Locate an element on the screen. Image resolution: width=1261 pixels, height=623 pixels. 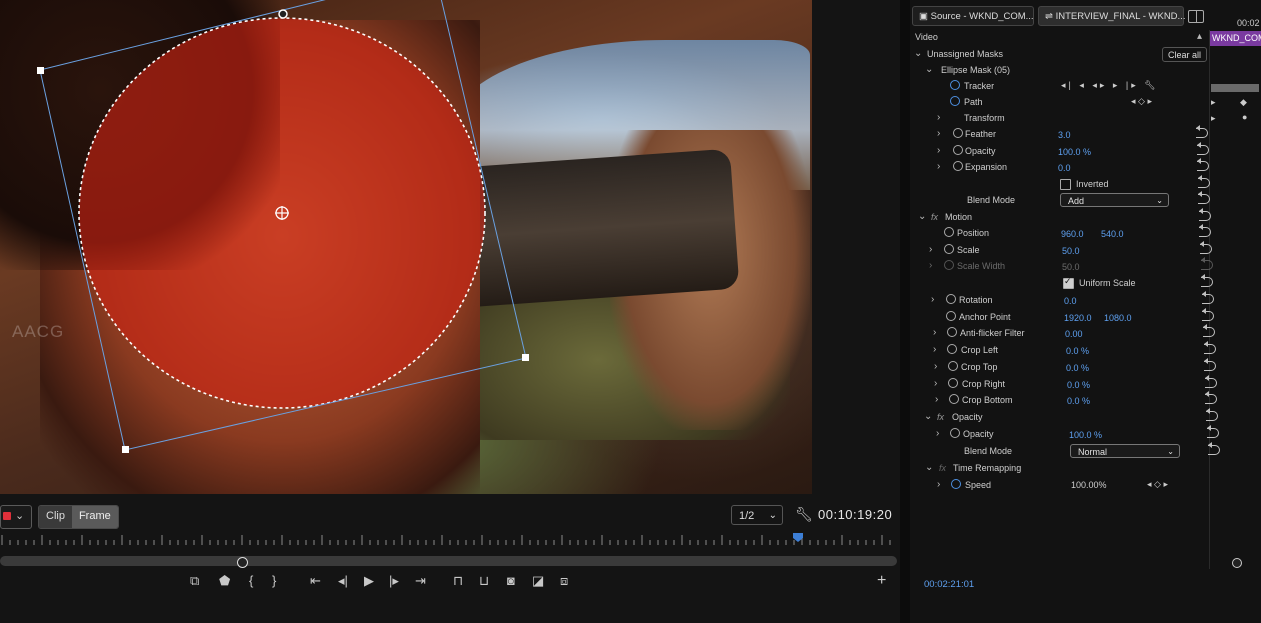
wrench-icon: 🔧︎ is located at coordinates (804, 514).